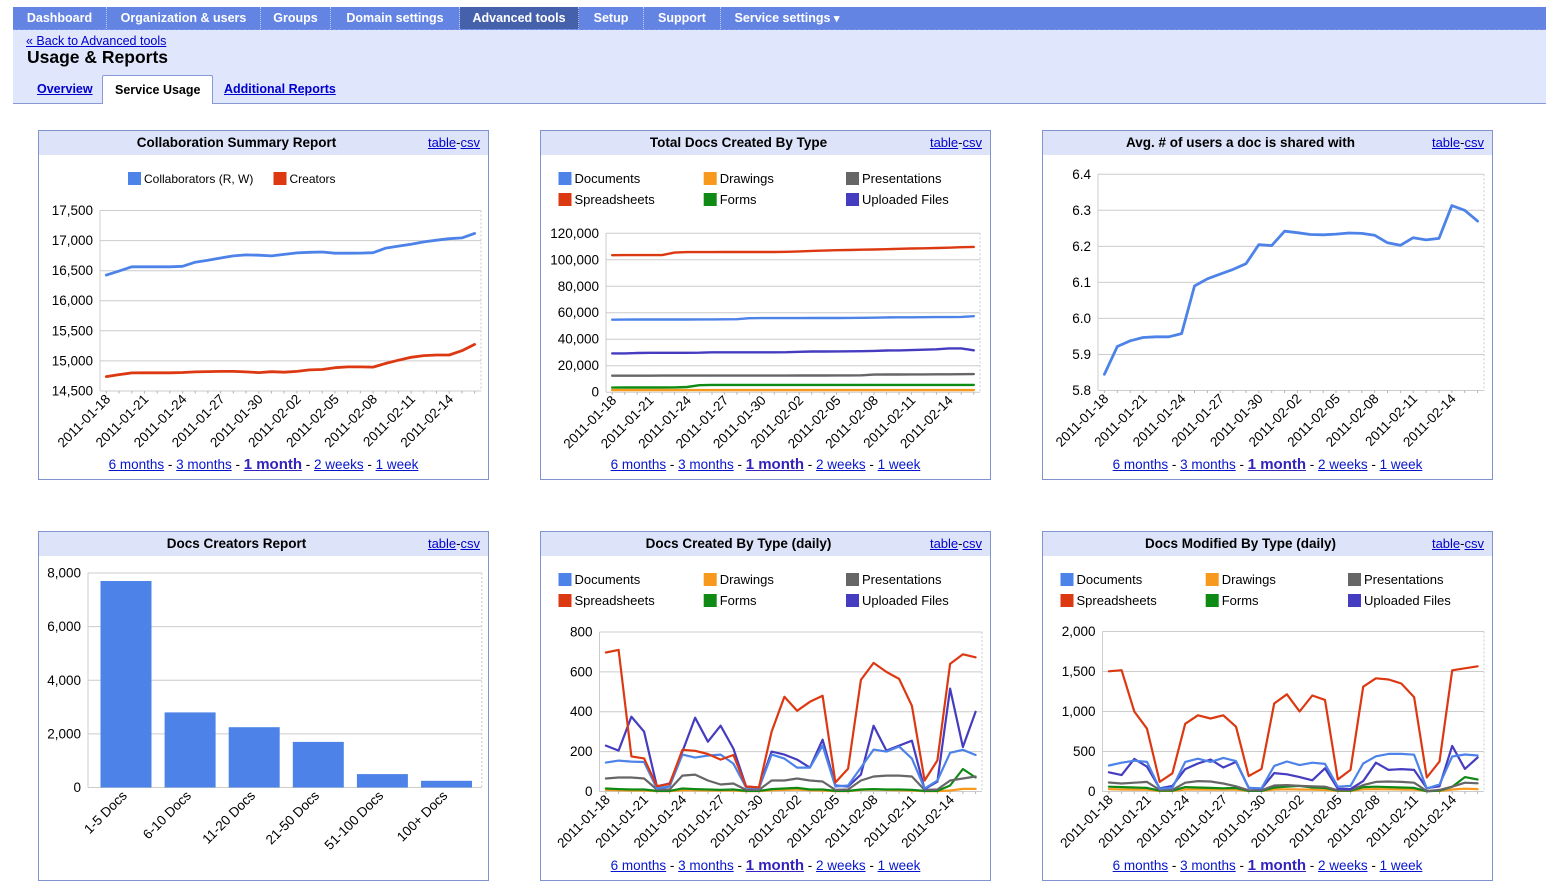 The image size is (1562, 891). What do you see at coordinates (354, 820) in the screenshot?
I see `svg-text: 51-100 Docs` at bounding box center [354, 820].